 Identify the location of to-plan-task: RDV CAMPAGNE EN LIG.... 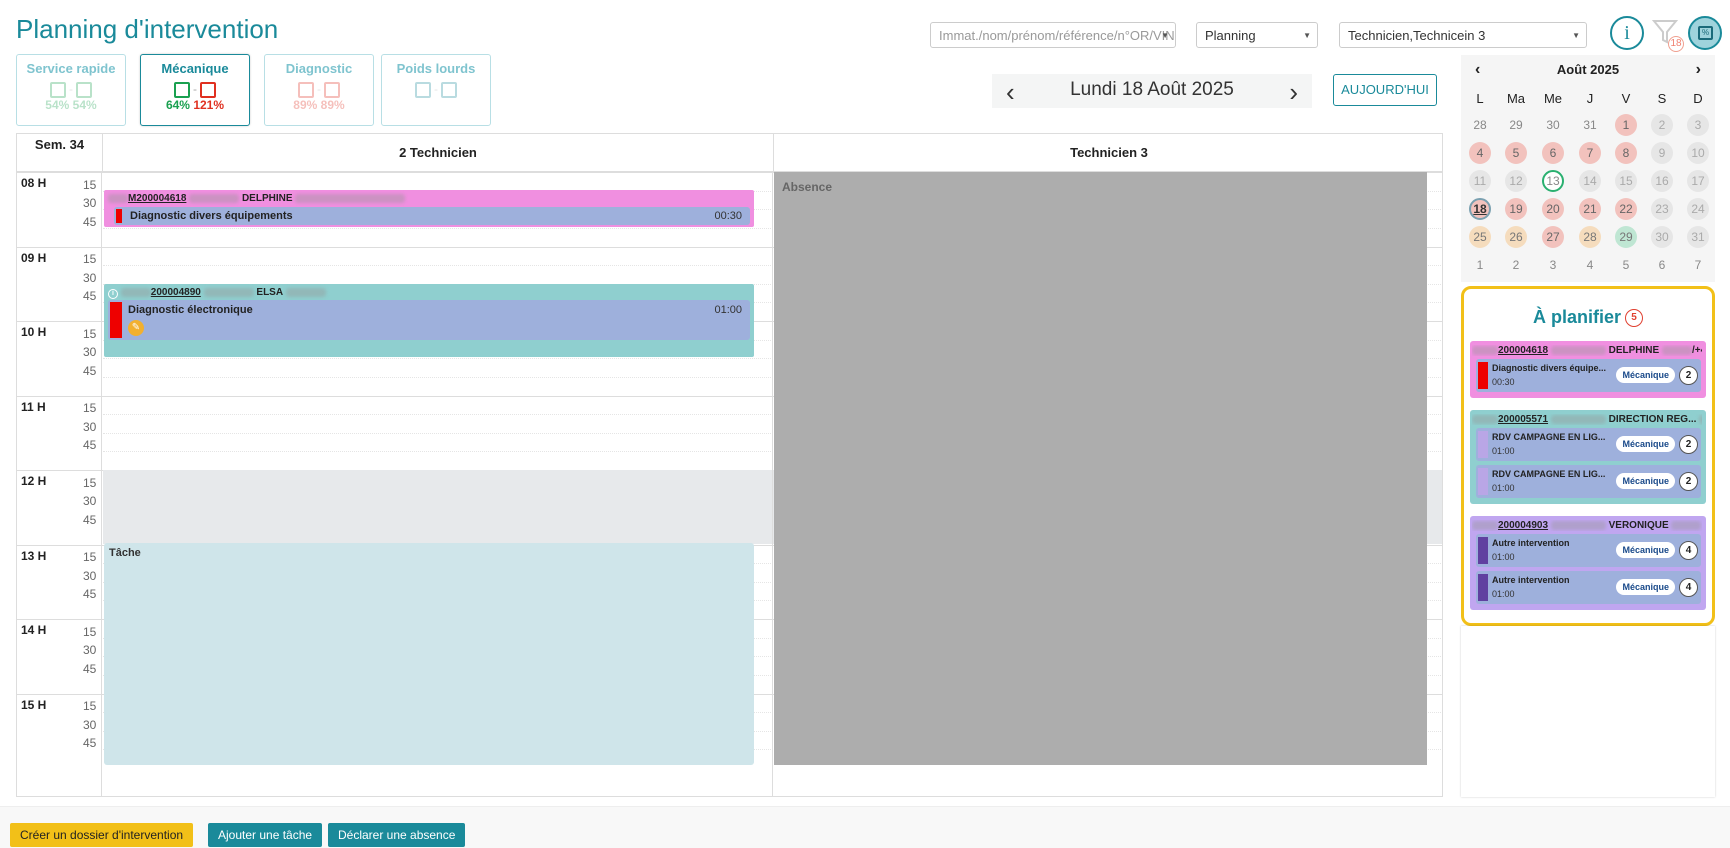
(1549, 437).